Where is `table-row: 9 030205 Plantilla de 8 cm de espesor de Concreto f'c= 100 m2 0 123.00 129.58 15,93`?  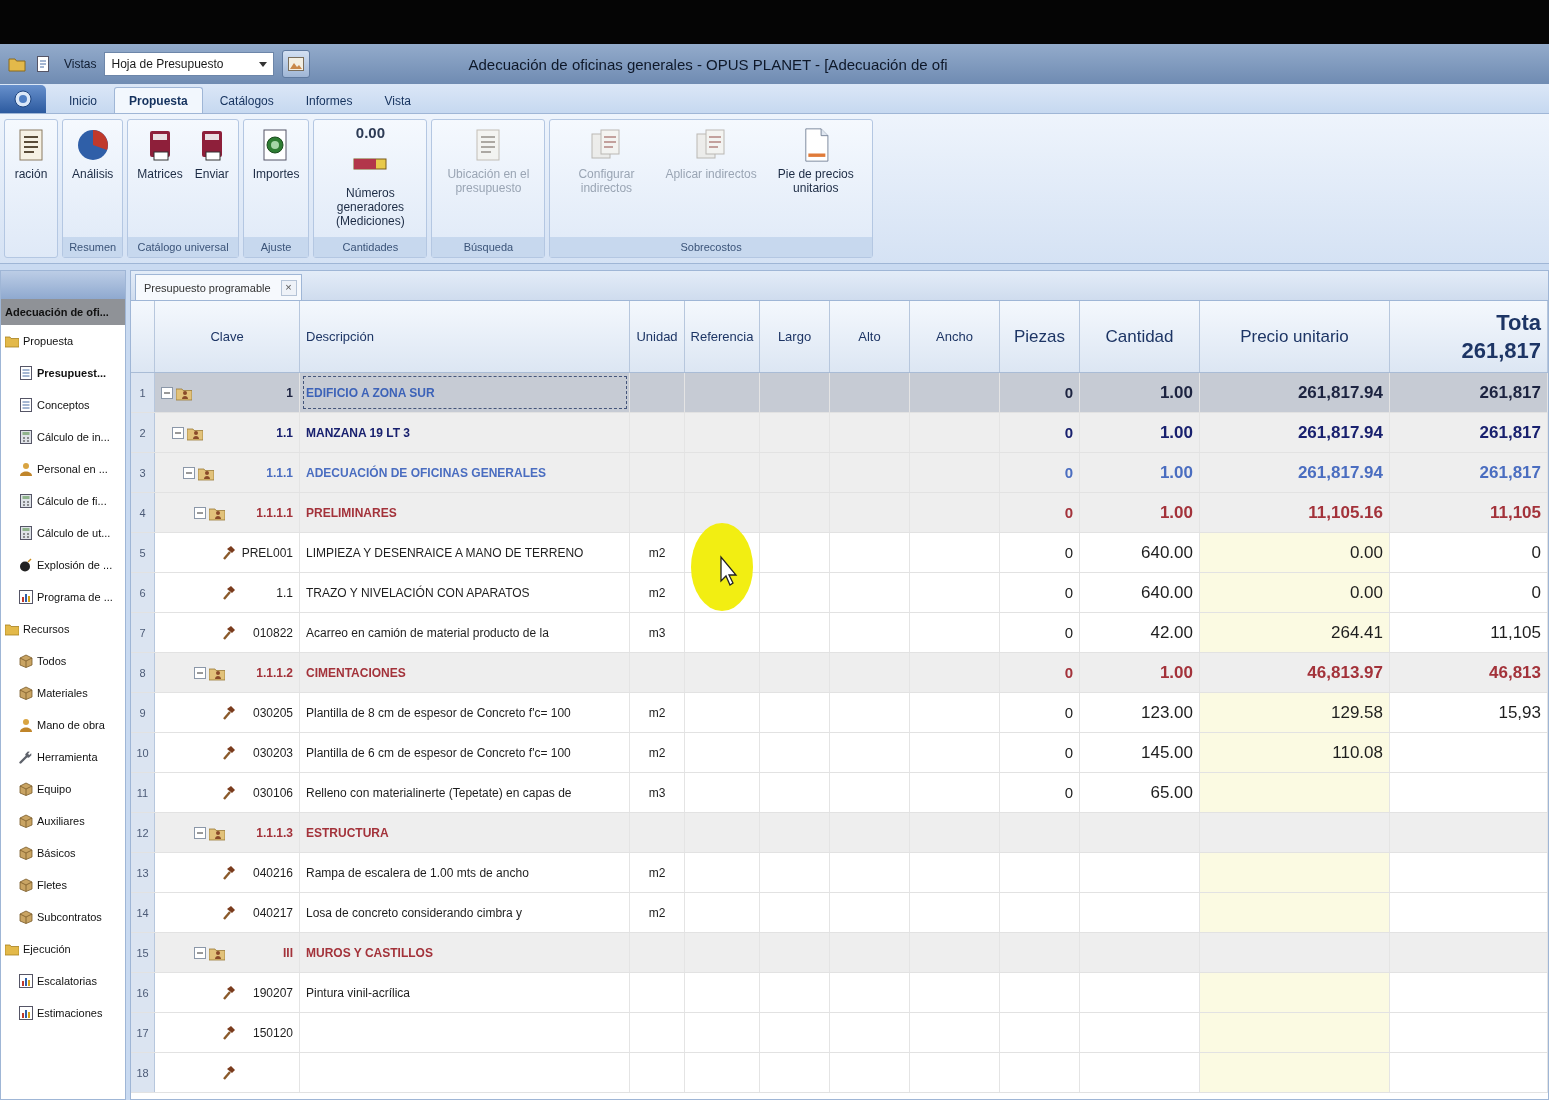 table-row: 9 030205 Plantilla de 8 cm de espesor de Concreto f'c= 100 m2 0 123.00 129.58 15,93 is located at coordinates (839, 713).